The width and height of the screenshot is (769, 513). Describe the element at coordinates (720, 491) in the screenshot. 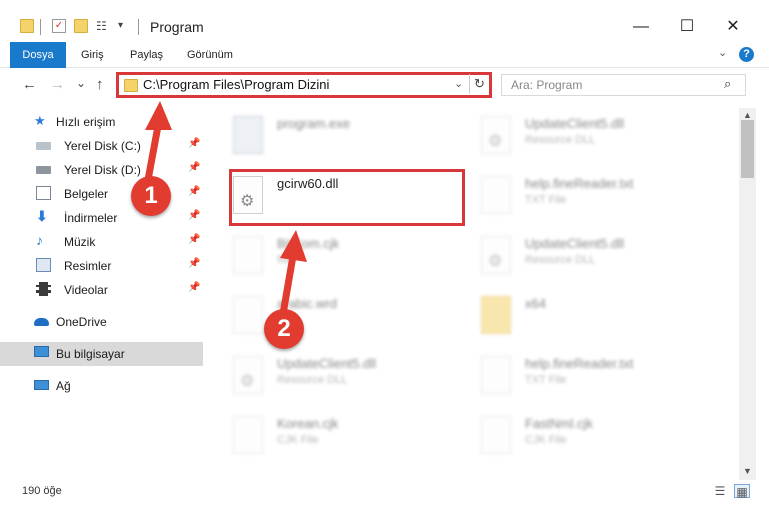

I see `details-view-icon: ☰` at that location.